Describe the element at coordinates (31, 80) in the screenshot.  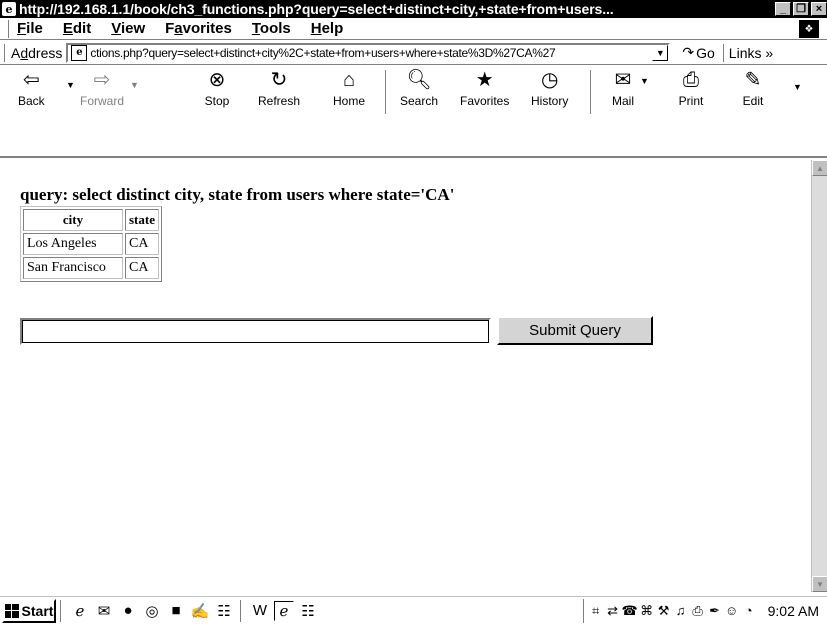
I see `back-arrow-icon: ⇦` at that location.